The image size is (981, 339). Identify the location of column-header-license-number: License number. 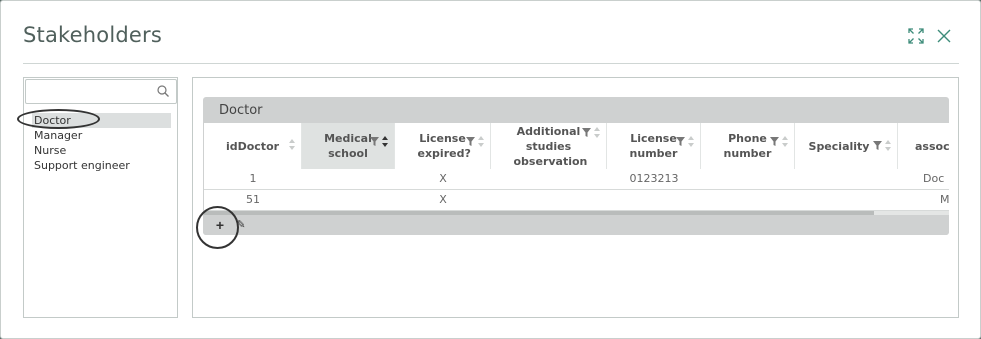
(654, 146).